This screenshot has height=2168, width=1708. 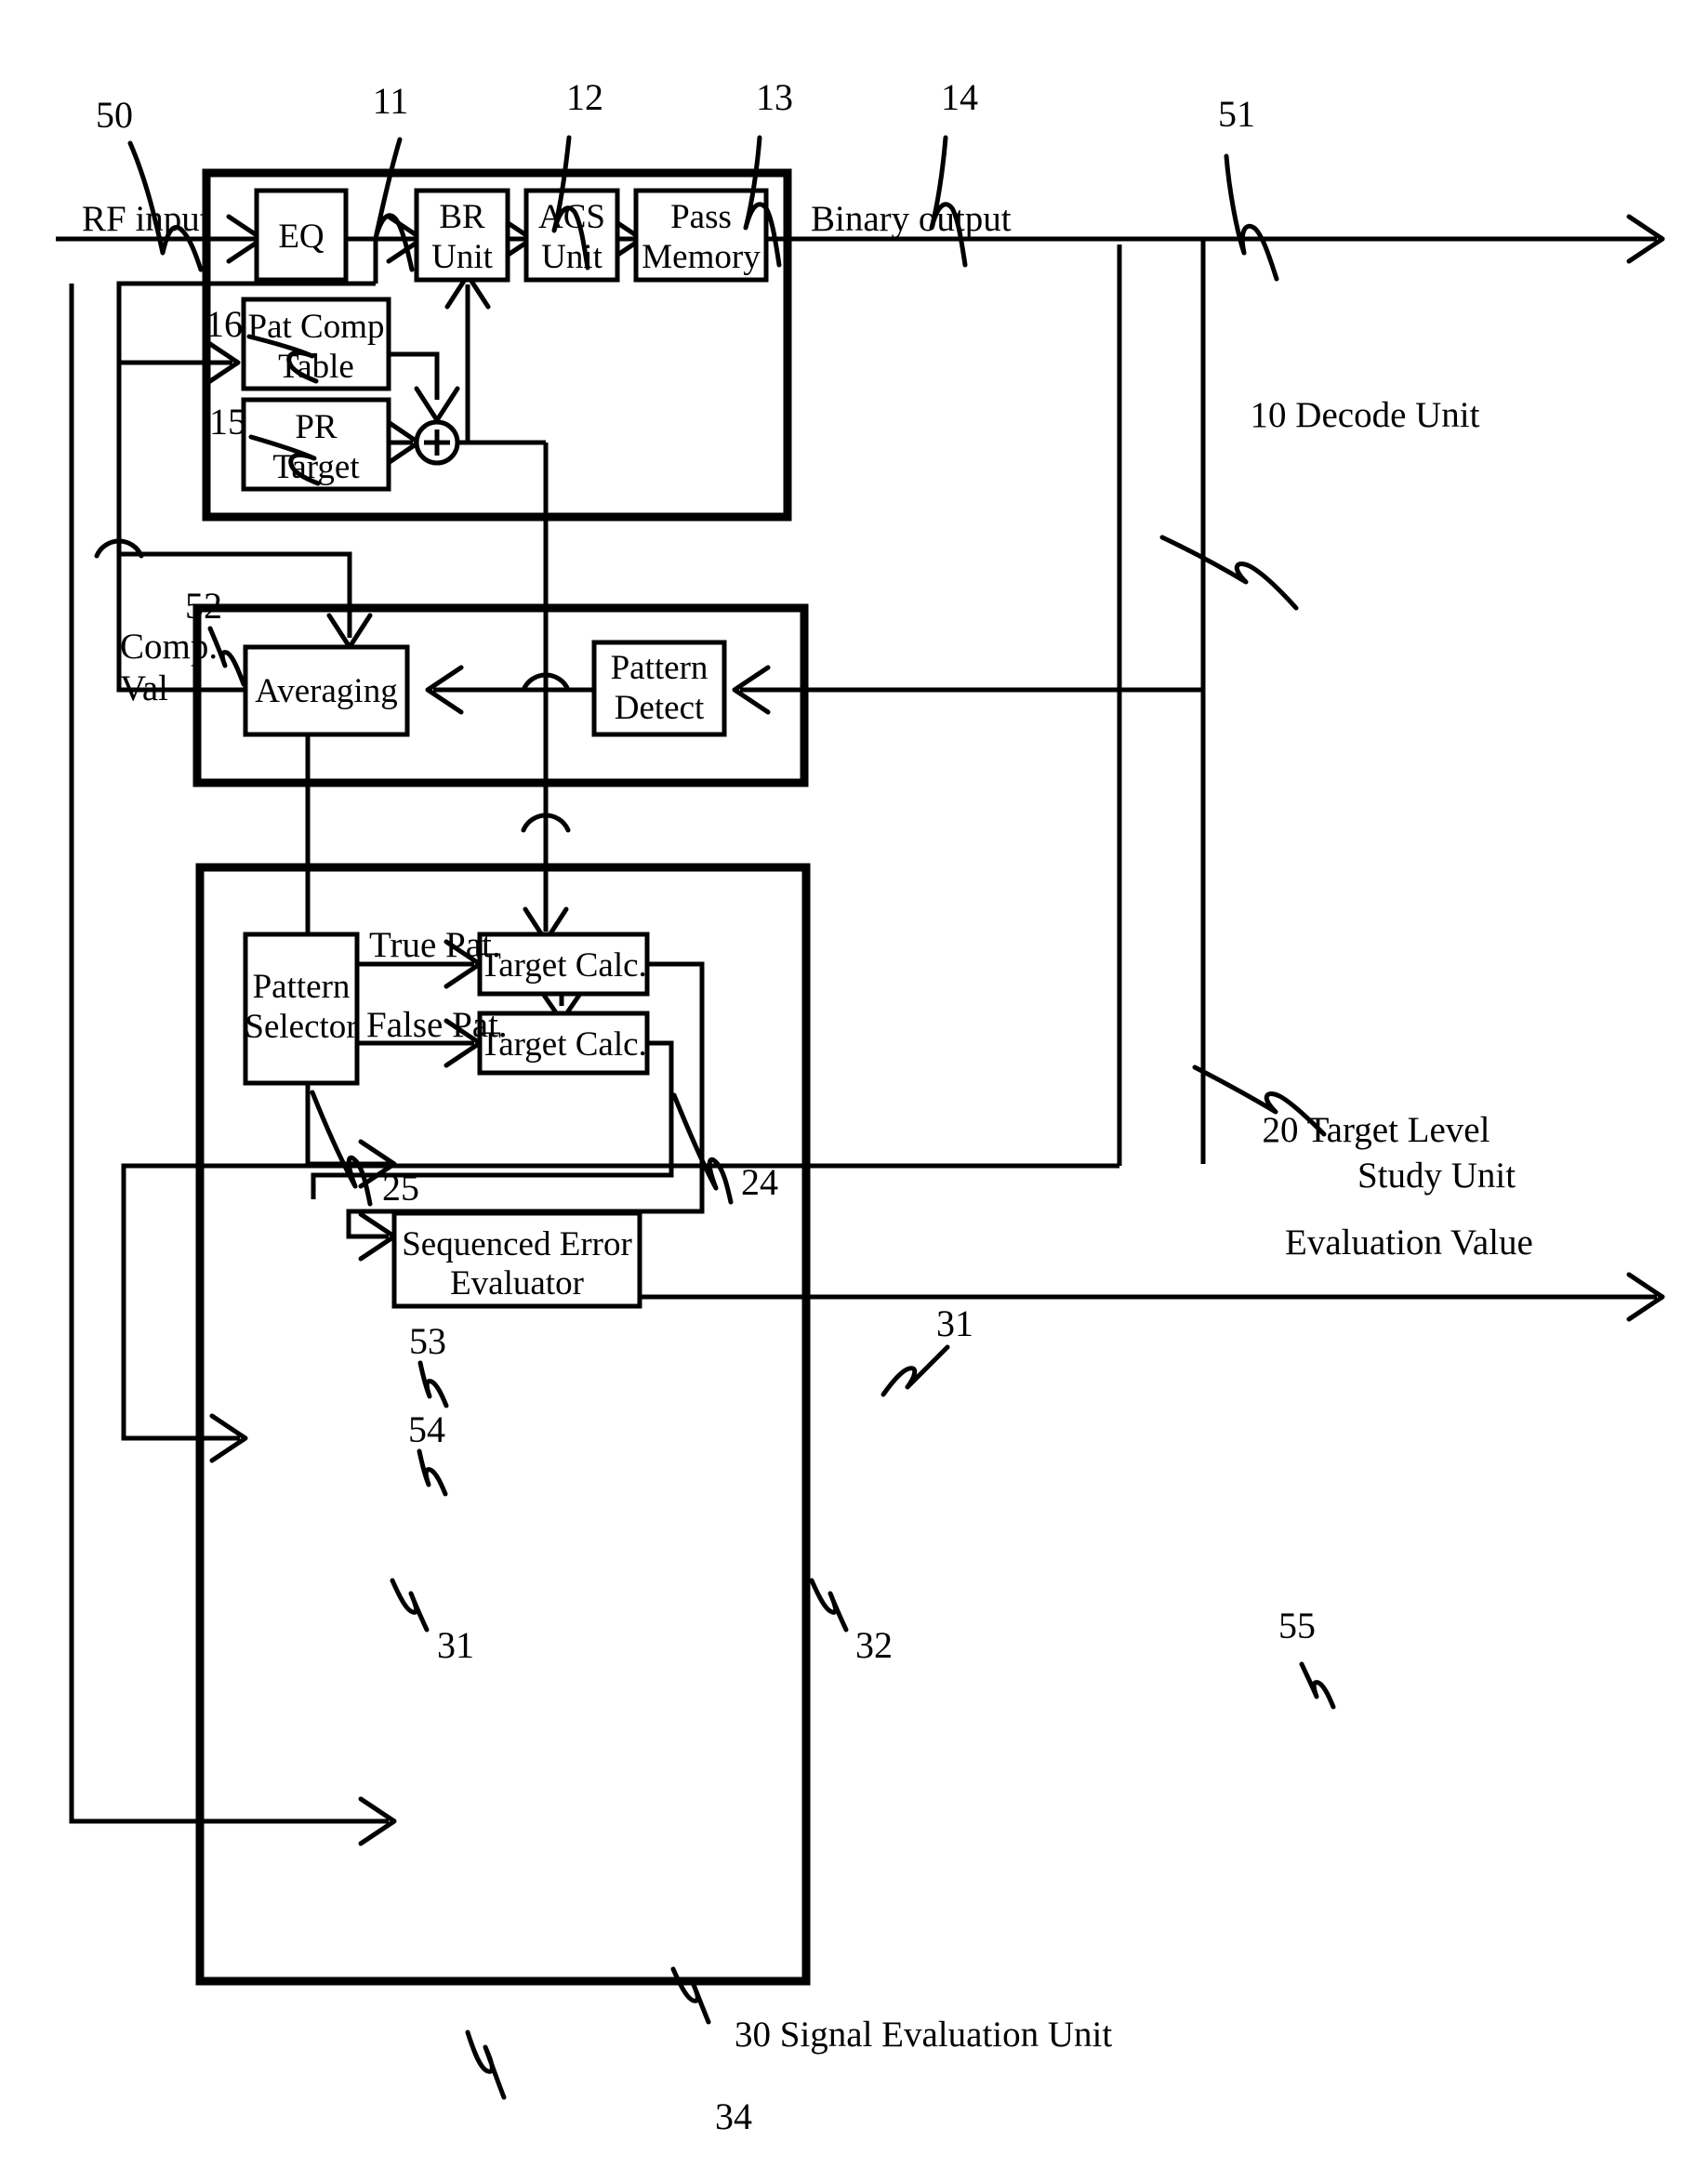 I want to click on leader-31-top, so click(x=915, y=1370).